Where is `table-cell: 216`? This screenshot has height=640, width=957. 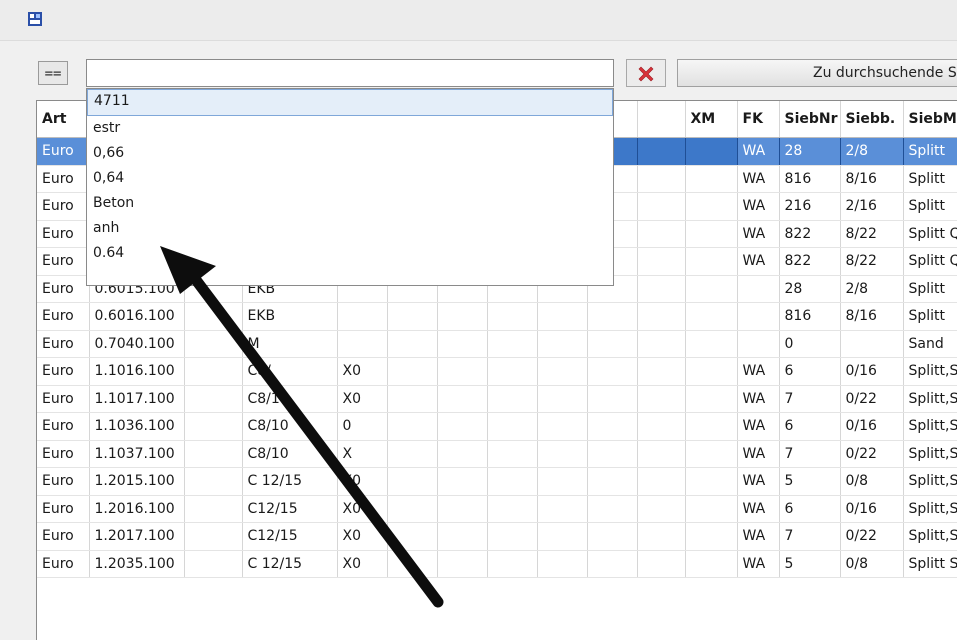
table-cell: 216 is located at coordinates (810, 206).